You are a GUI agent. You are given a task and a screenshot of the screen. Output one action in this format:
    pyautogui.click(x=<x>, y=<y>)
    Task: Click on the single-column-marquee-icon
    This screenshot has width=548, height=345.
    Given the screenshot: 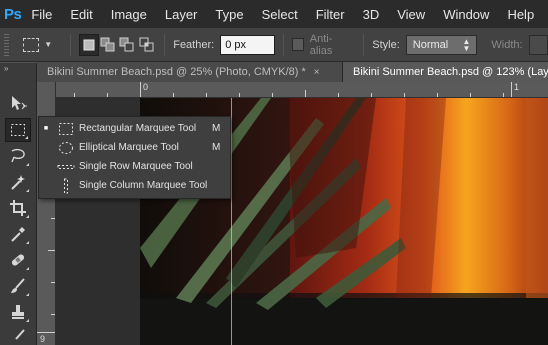 What is the action you would take?
    pyautogui.click(x=66, y=186)
    